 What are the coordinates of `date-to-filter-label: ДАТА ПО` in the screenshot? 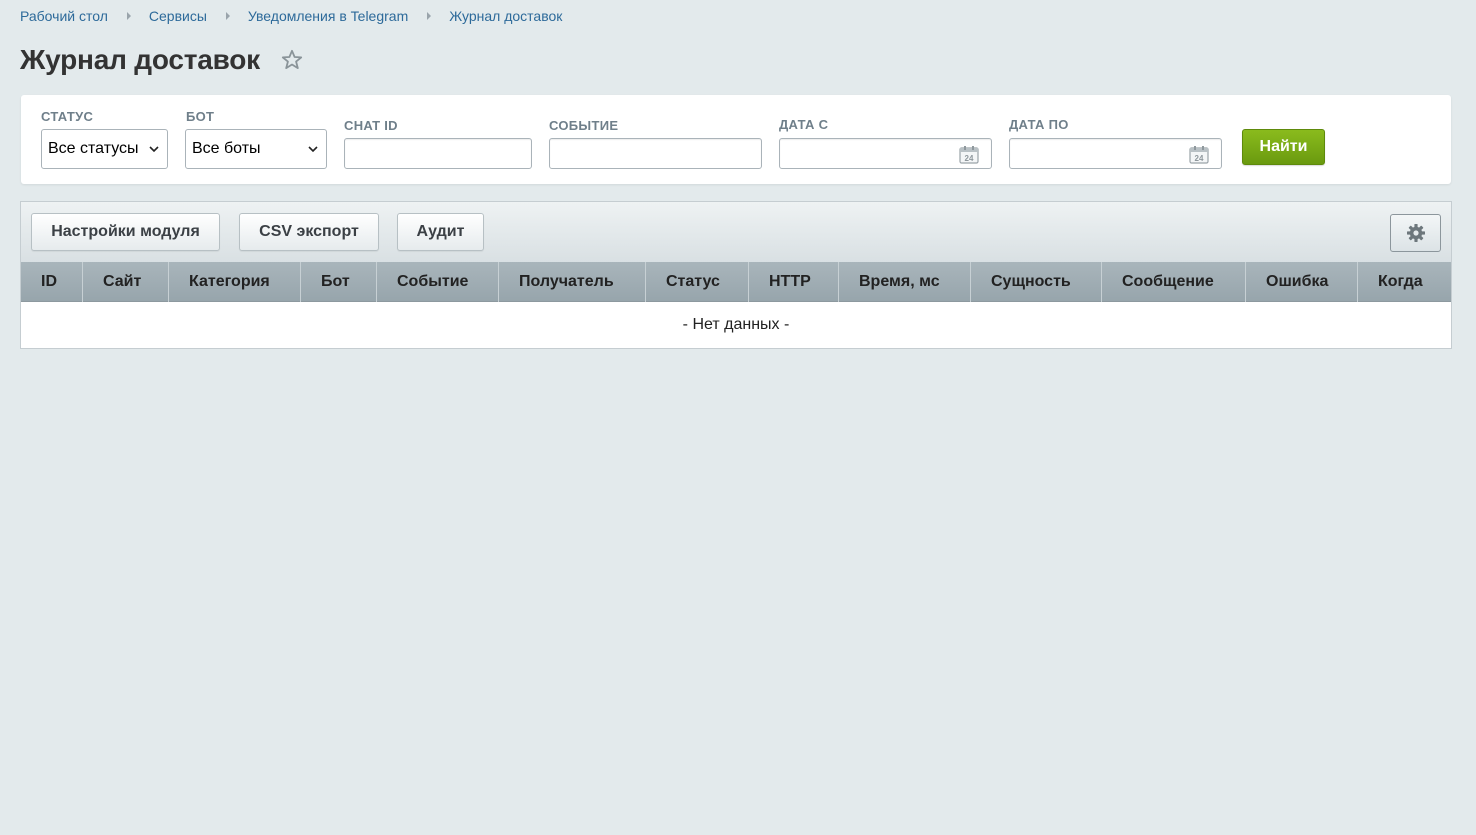 It's located at (1039, 124).